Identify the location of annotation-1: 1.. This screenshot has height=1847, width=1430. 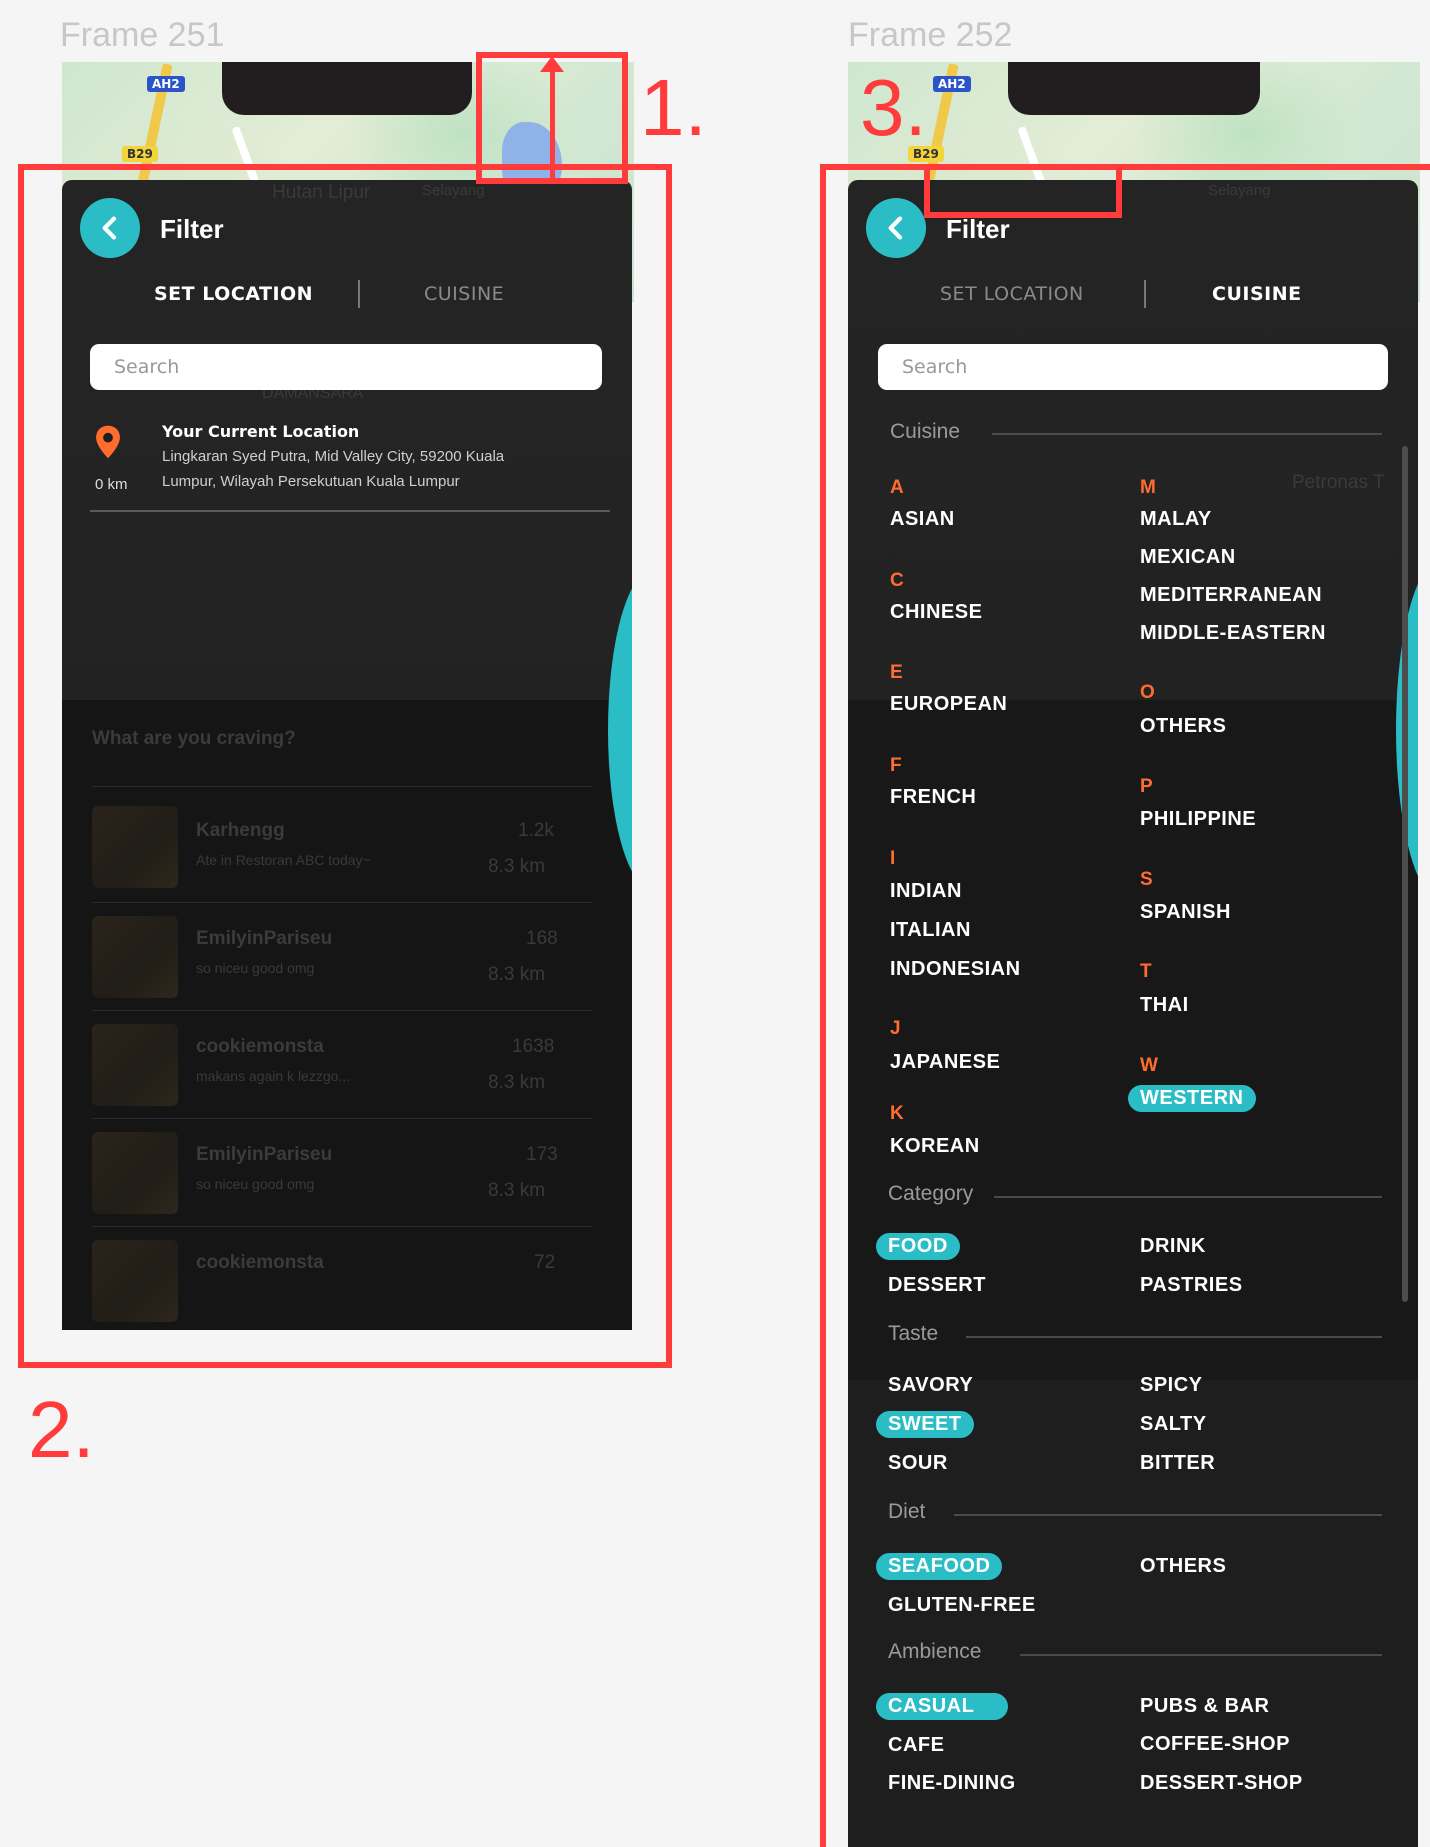
(673, 107).